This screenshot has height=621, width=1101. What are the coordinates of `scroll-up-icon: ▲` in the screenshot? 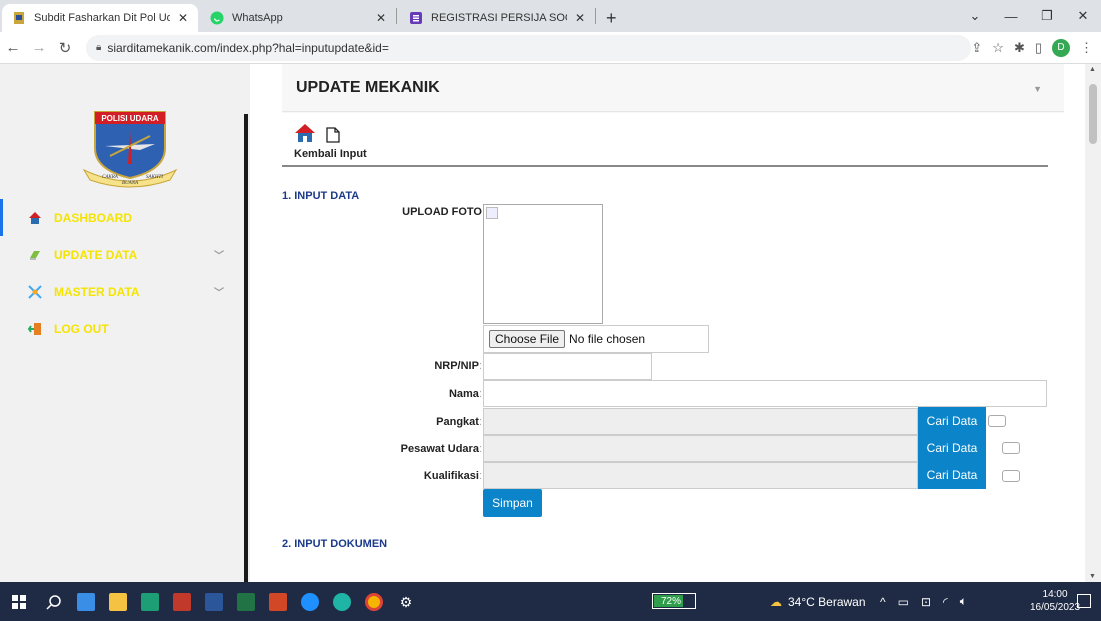 It's located at (1092, 69).